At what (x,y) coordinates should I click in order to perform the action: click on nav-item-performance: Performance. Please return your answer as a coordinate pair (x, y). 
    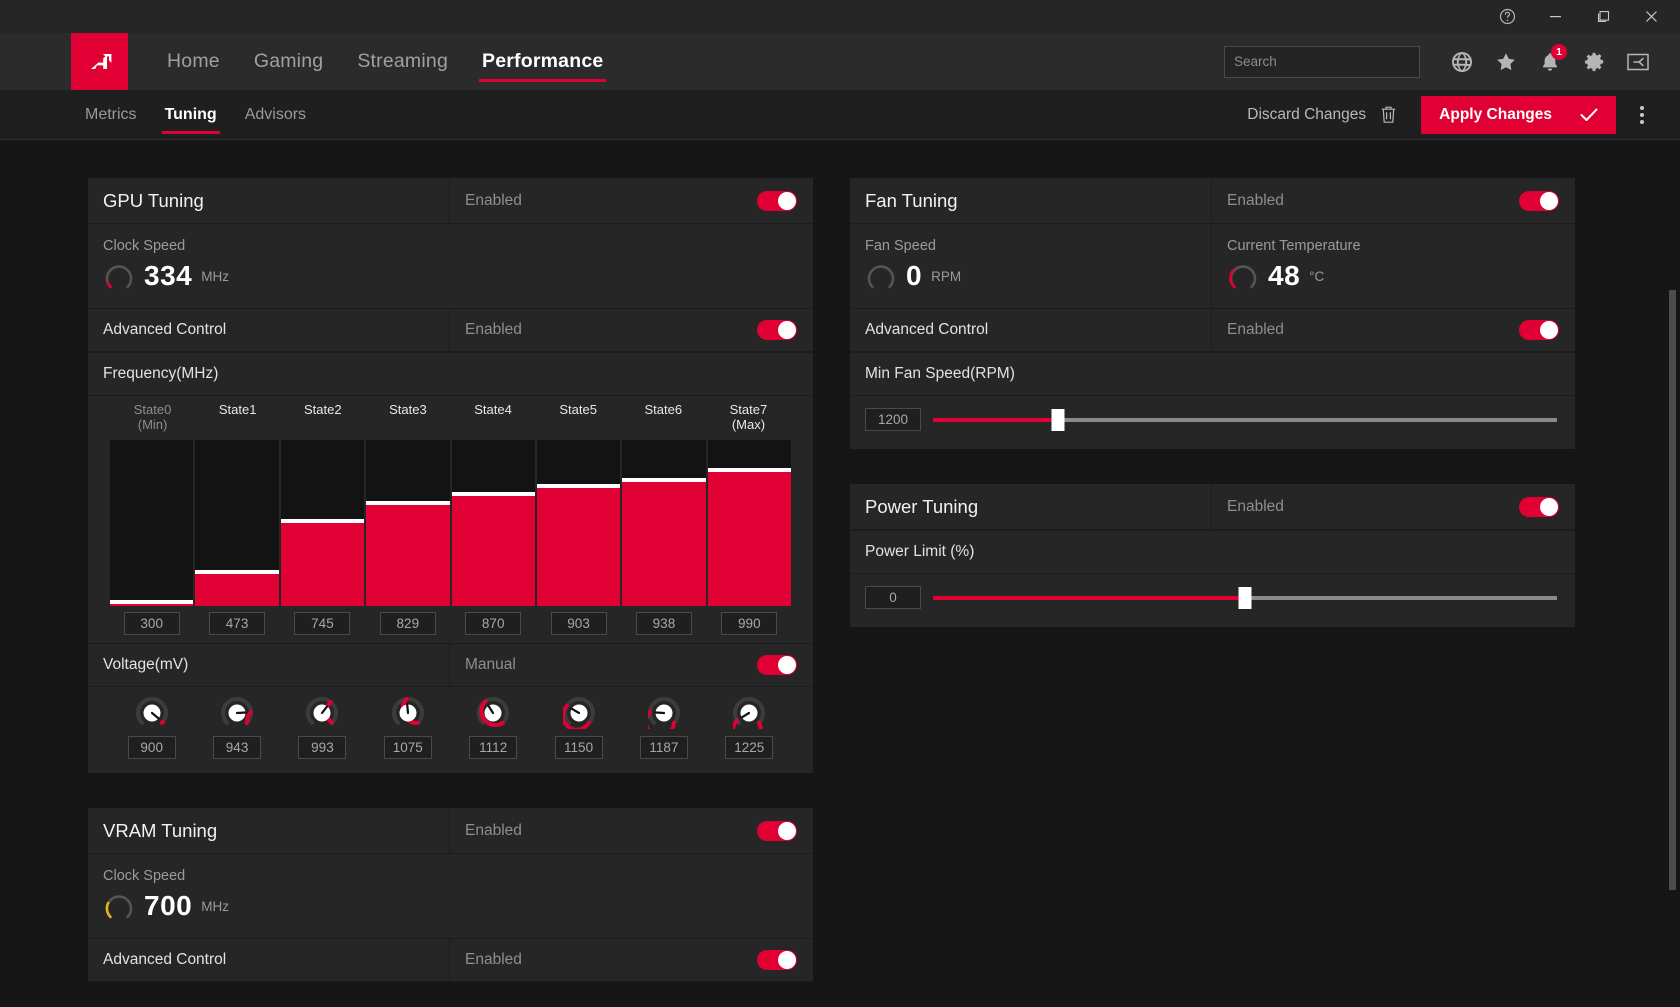
    Looking at the image, I should click on (542, 61).